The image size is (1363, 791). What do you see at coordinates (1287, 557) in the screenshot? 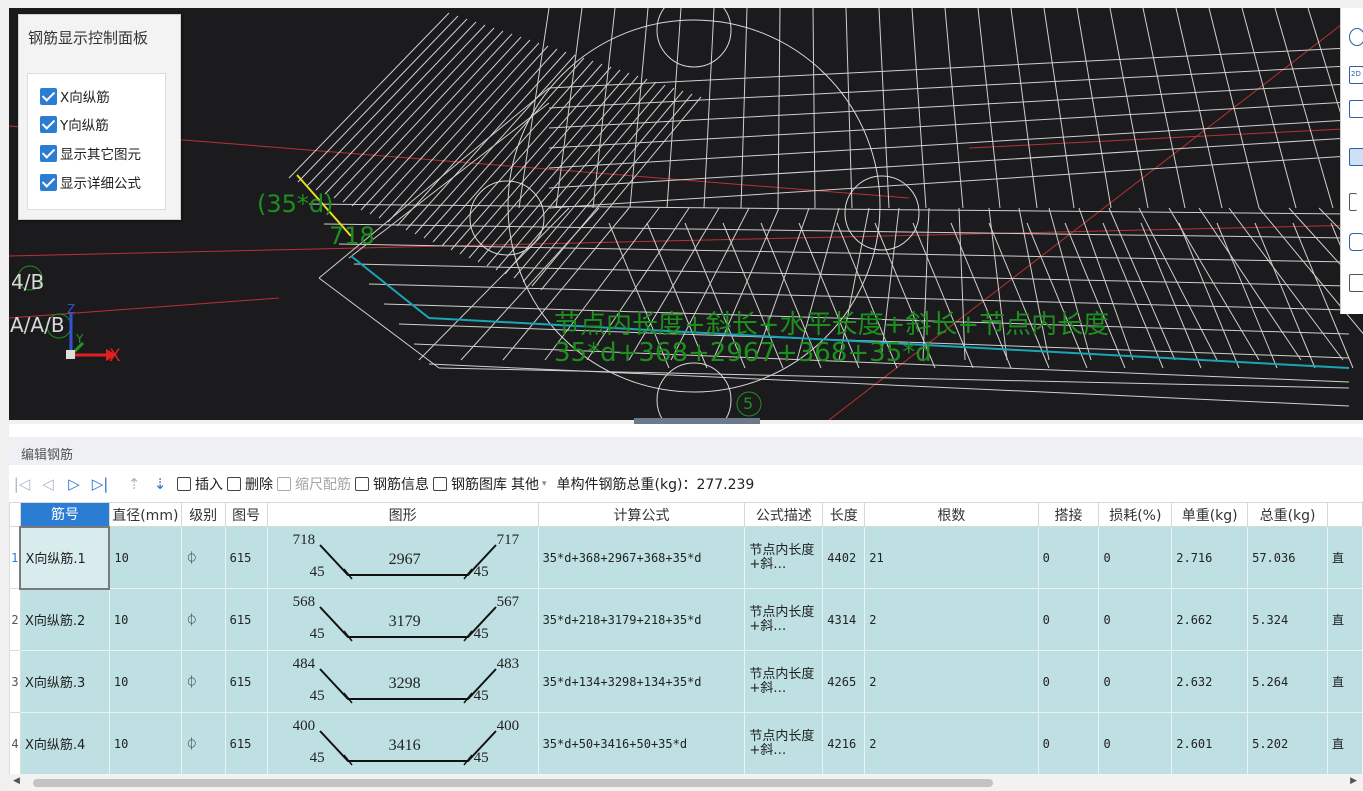
I see `cell-total-wt: 57.036` at bounding box center [1287, 557].